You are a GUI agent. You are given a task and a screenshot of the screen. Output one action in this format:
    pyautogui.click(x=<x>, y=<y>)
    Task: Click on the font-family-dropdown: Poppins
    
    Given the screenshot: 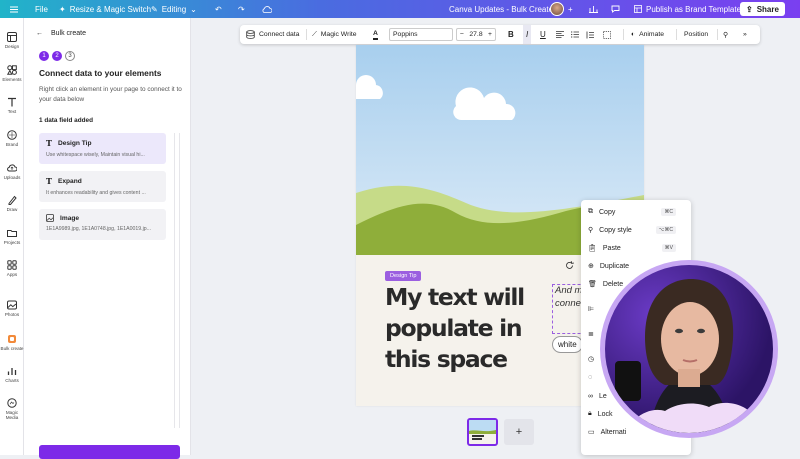 What is the action you would take?
    pyautogui.click(x=421, y=34)
    